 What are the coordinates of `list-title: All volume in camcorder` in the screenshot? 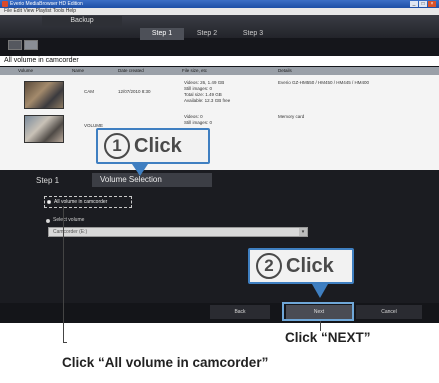 It's located at (41, 60).